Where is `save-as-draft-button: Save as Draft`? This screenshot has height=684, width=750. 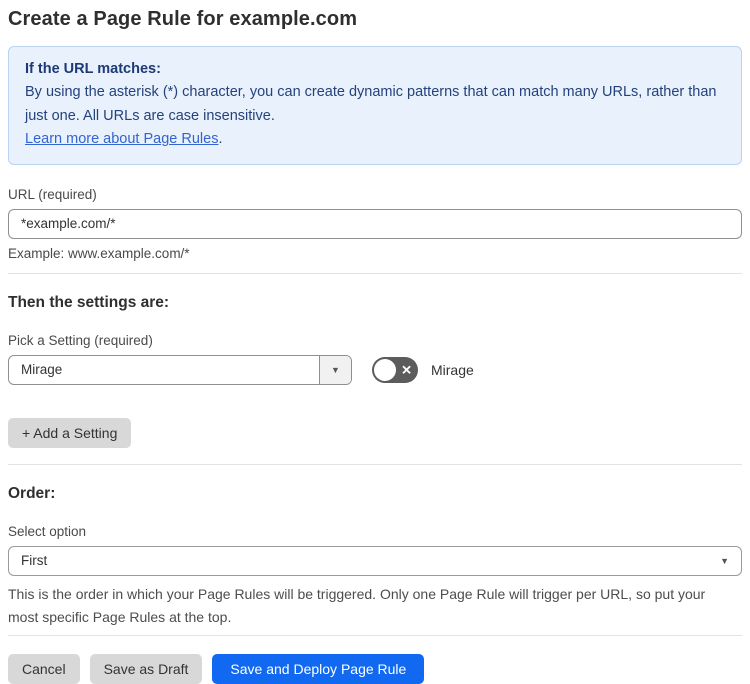 save-as-draft-button: Save as Draft is located at coordinates (146, 669).